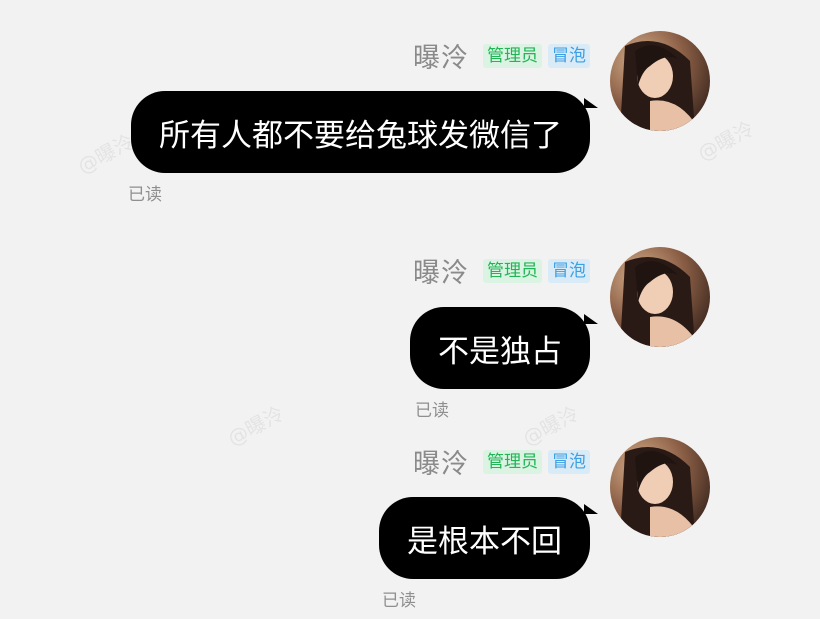 This screenshot has height=619, width=820. What do you see at coordinates (484, 541) in the screenshot?
I see `message-text: 是根本不回` at bounding box center [484, 541].